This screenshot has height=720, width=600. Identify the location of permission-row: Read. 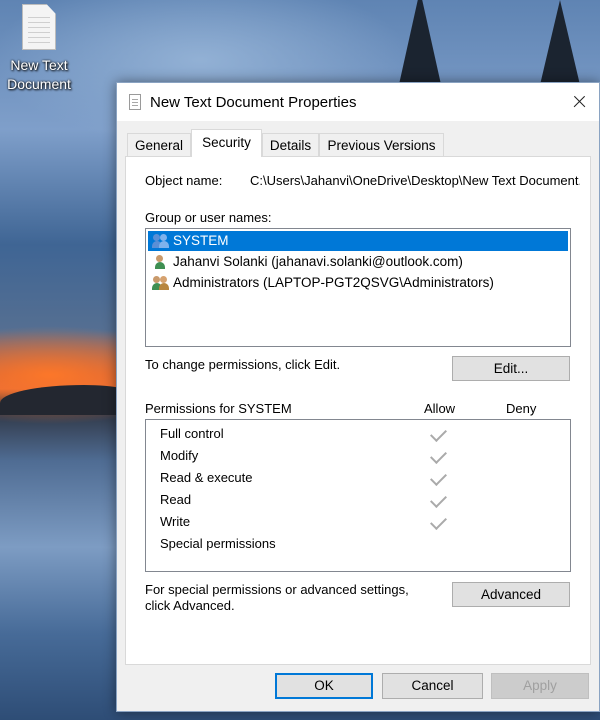
(176, 499).